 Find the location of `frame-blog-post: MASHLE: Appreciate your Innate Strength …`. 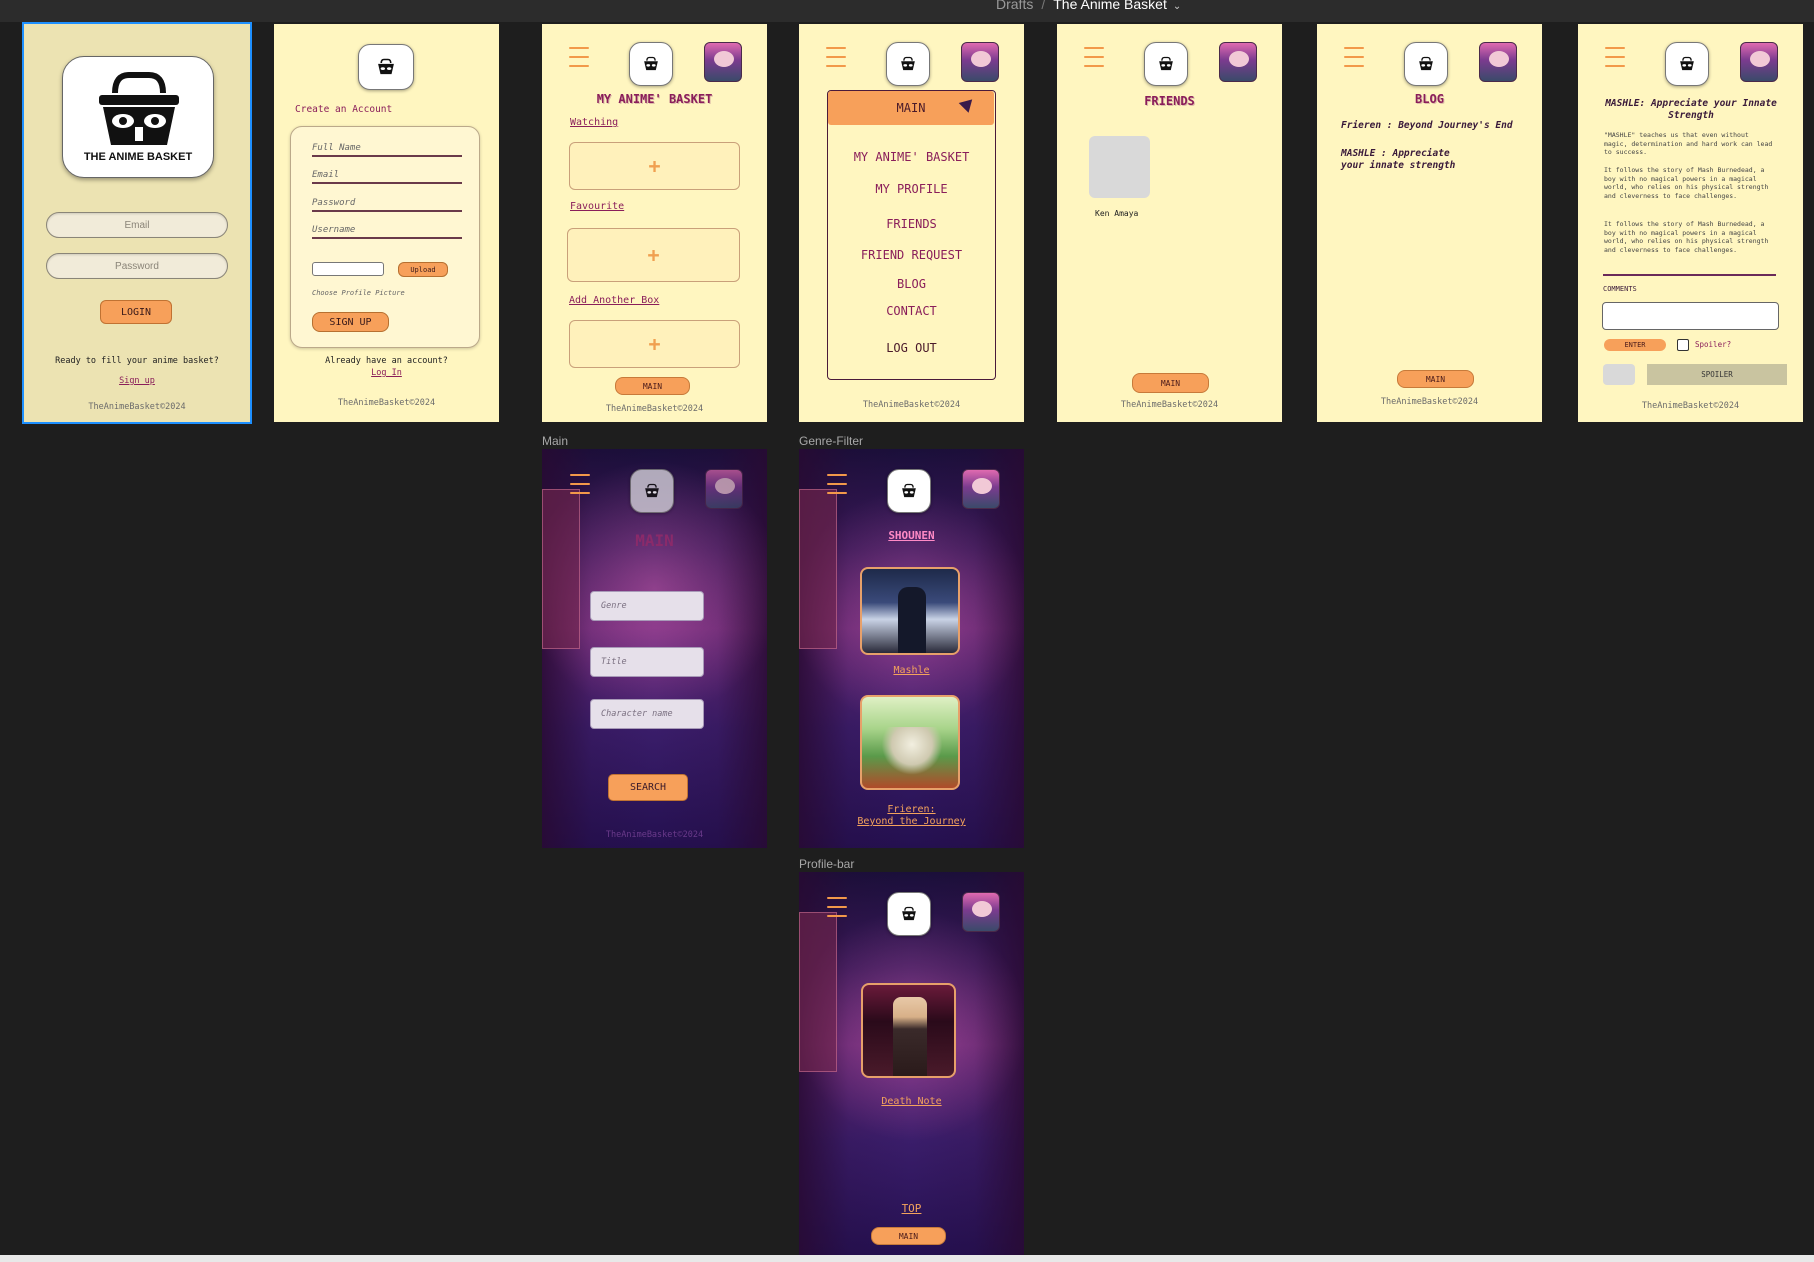

frame-blog-post: MASHLE: Appreciate your Innate Strength … is located at coordinates (1690, 223).